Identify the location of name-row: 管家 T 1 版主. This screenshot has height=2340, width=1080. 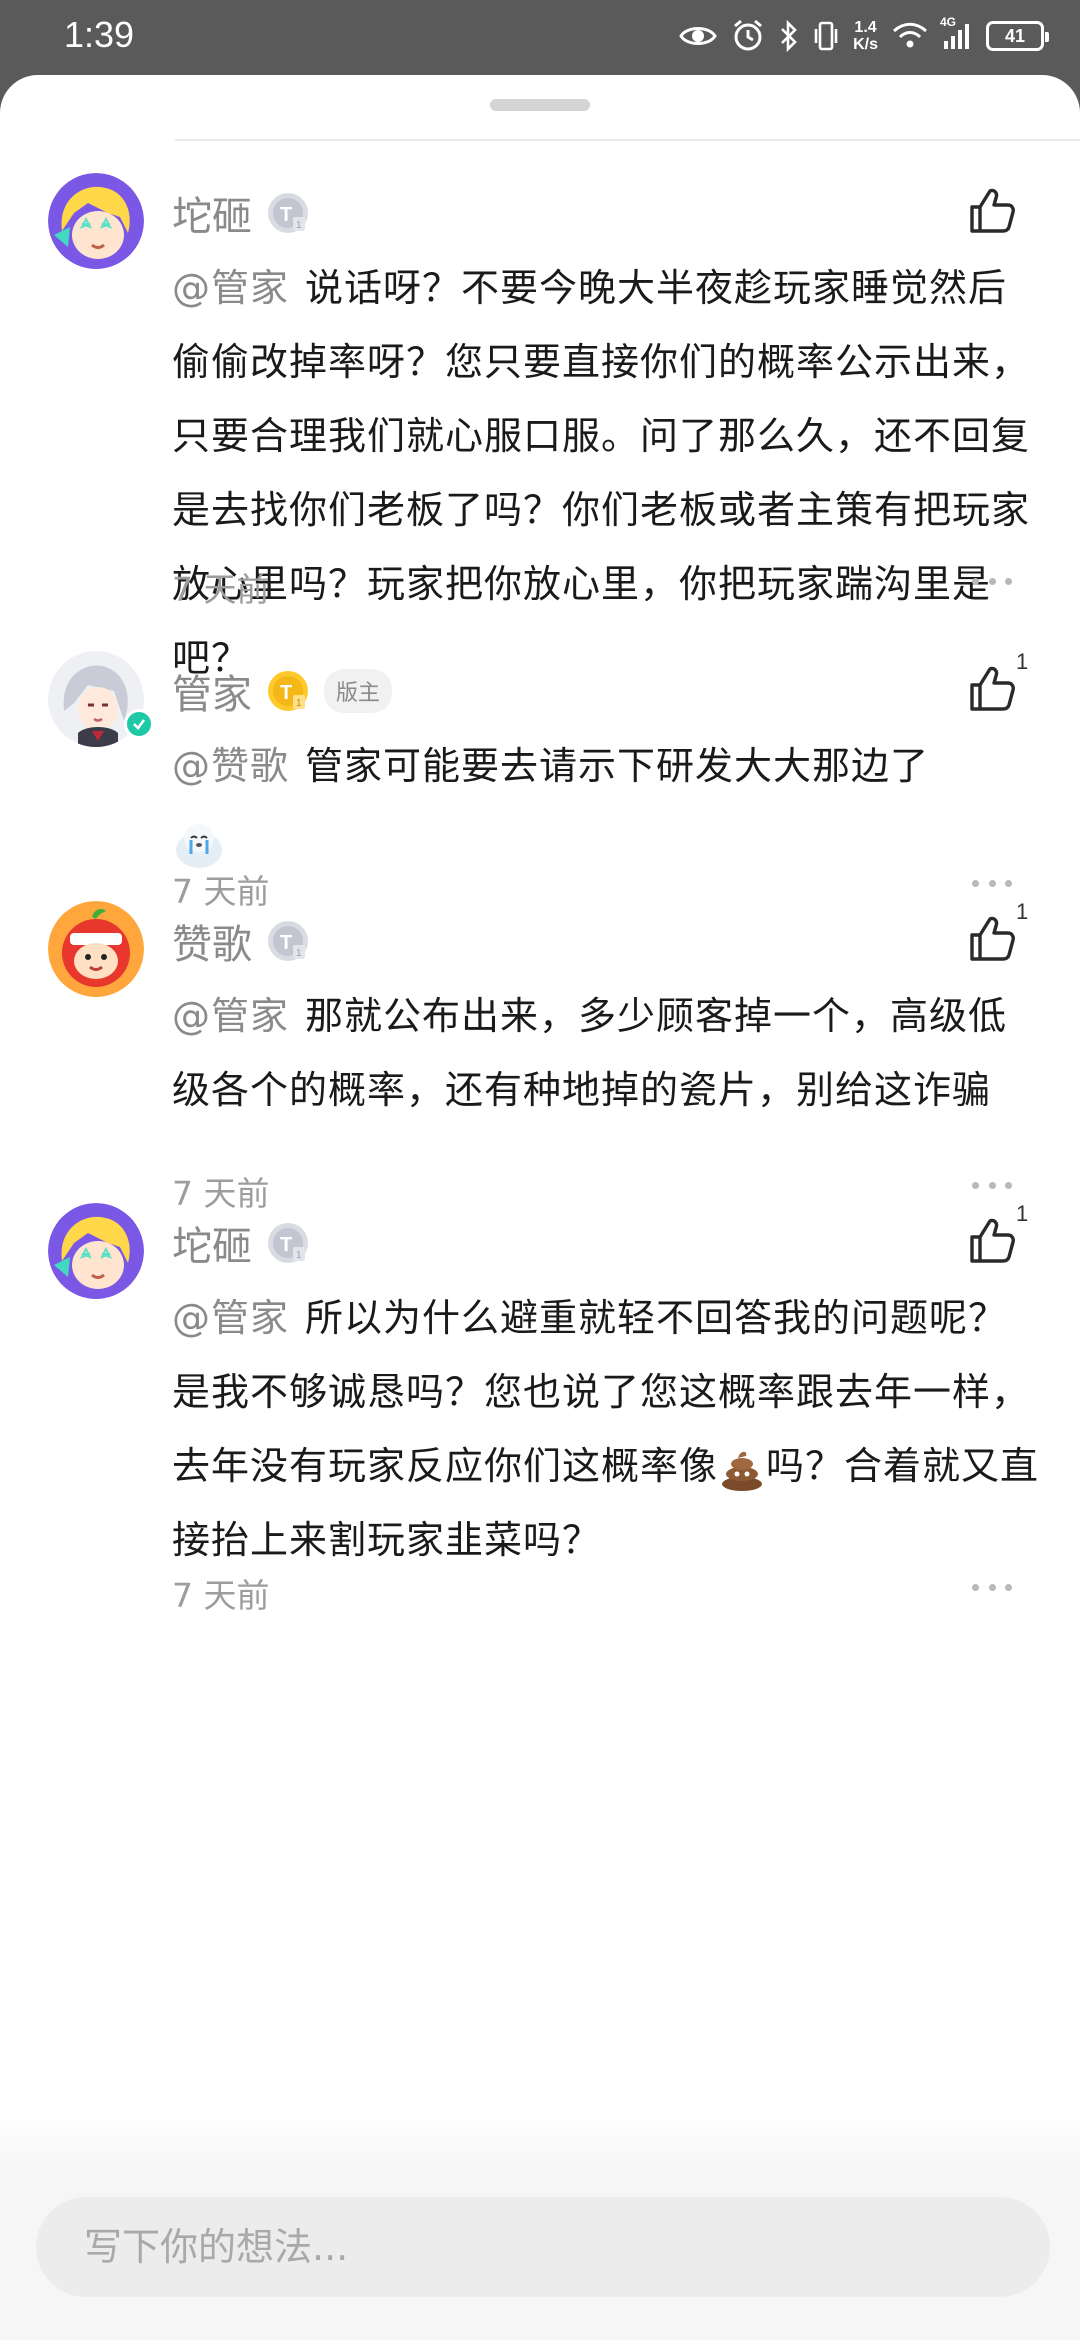
(282, 691).